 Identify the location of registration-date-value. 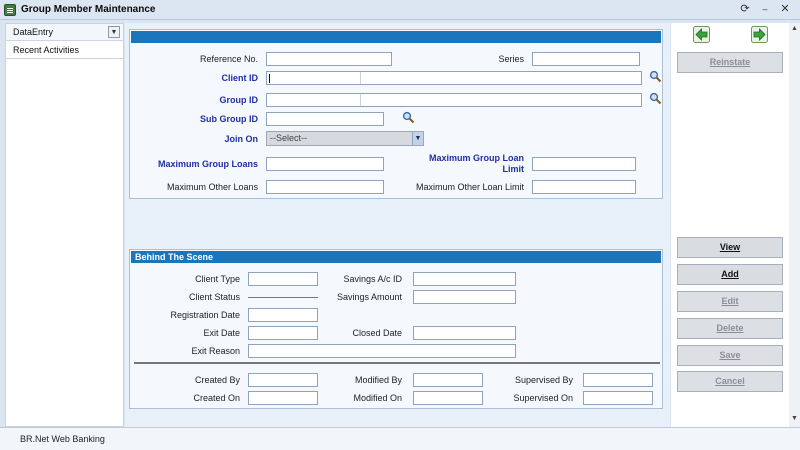
(283, 315).